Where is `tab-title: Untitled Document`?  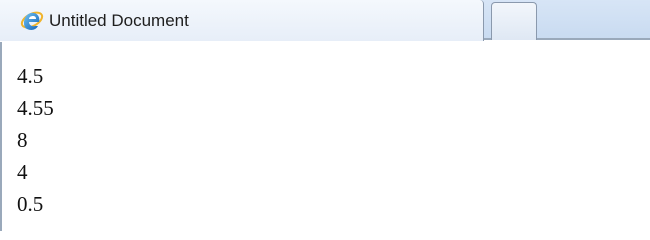
tab-title: Untitled Document is located at coordinates (119, 20).